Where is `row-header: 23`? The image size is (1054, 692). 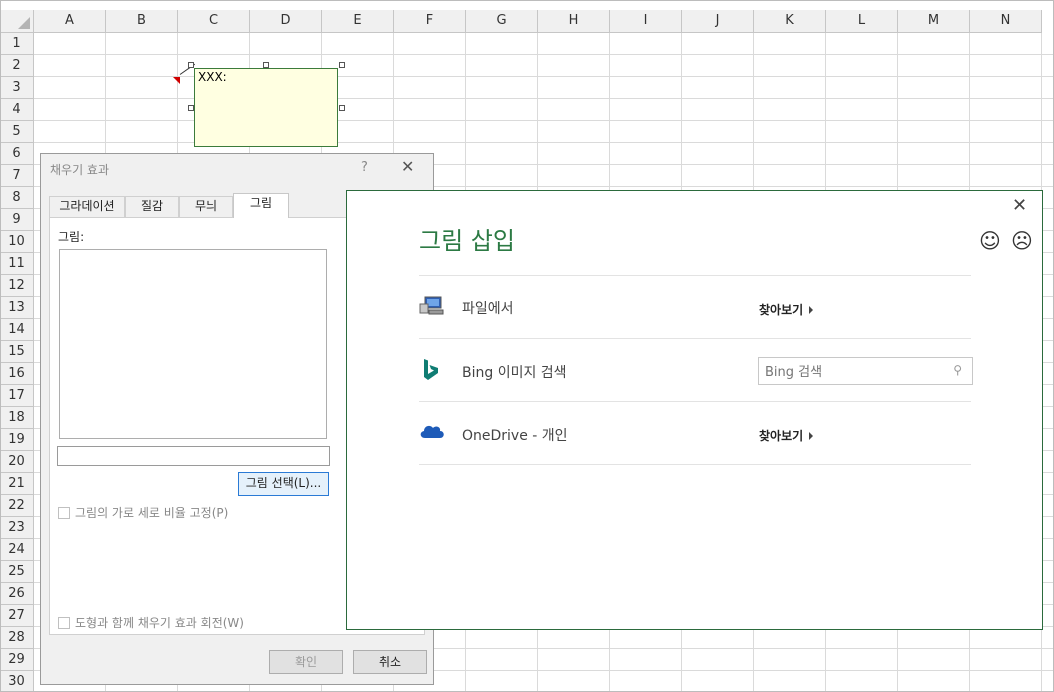 row-header: 23 is located at coordinates (17, 528).